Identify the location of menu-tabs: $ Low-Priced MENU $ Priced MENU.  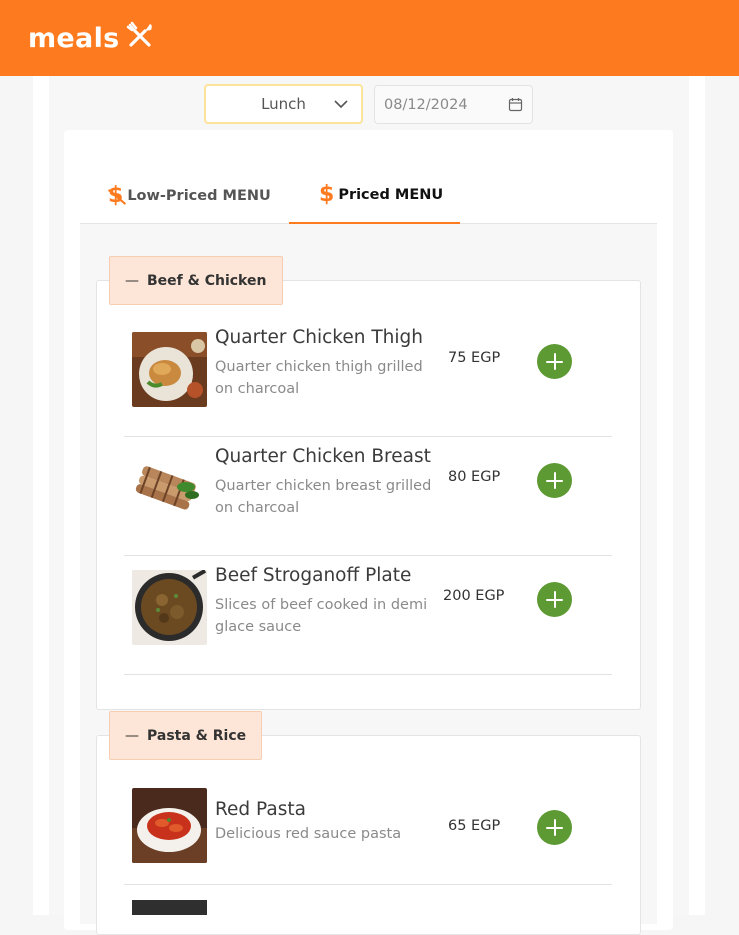
(368, 195).